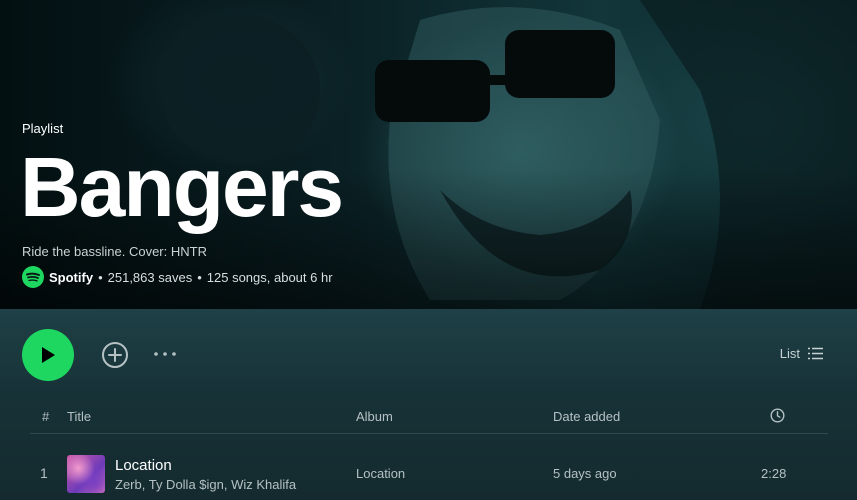 The image size is (857, 500). Describe the element at coordinates (429, 433) in the screenshot. I see `header-divider` at that location.